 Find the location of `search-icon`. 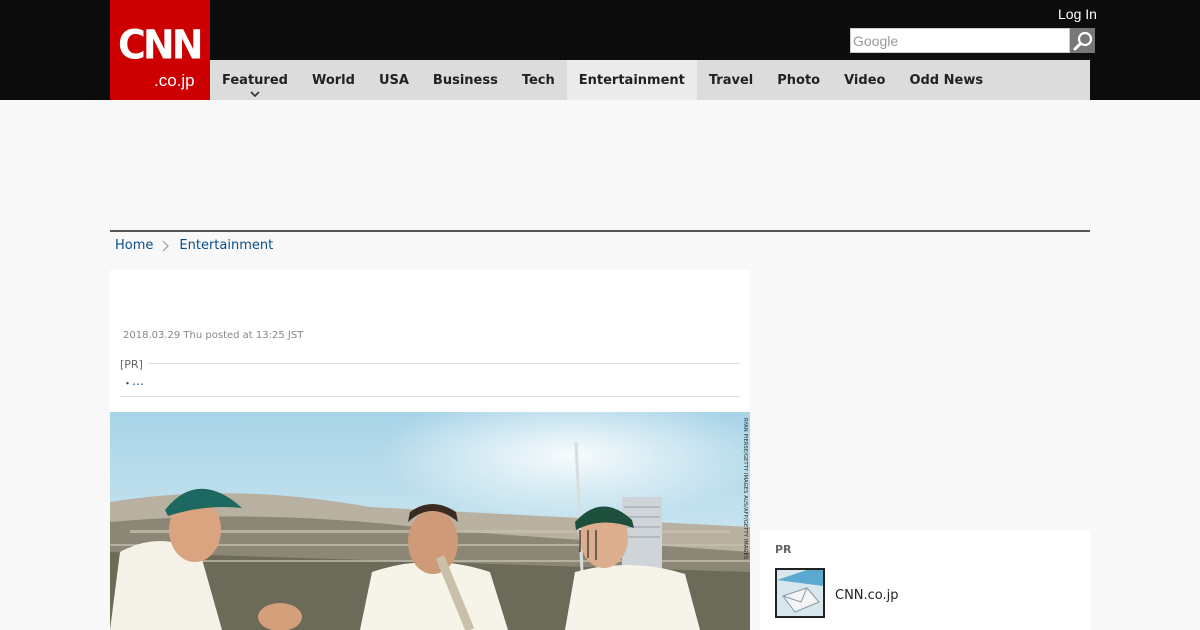

search-icon is located at coordinates (1082, 40).